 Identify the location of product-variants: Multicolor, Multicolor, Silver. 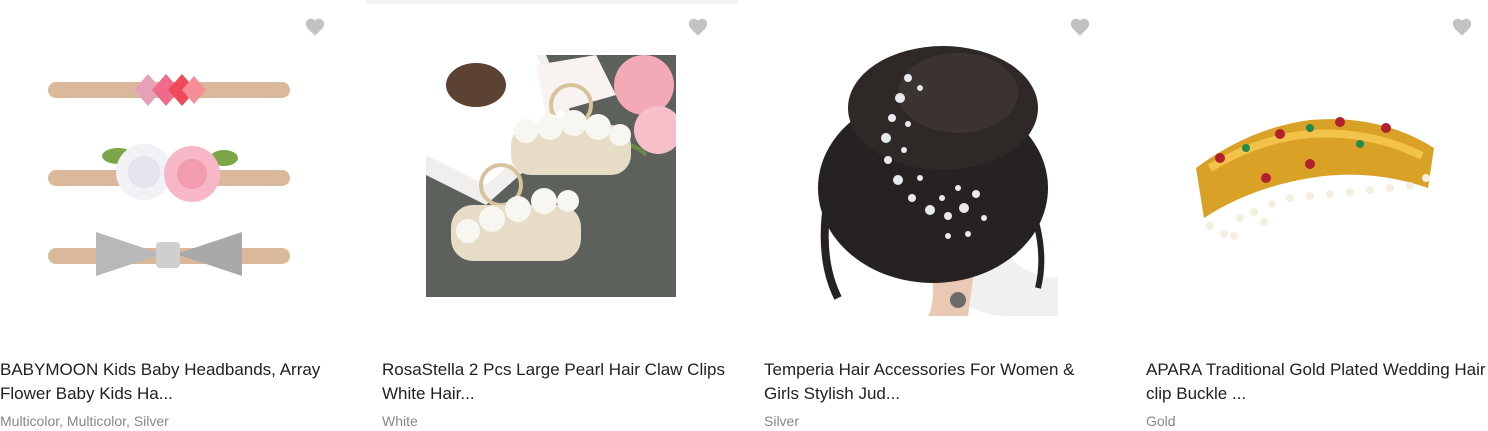
(84, 421).